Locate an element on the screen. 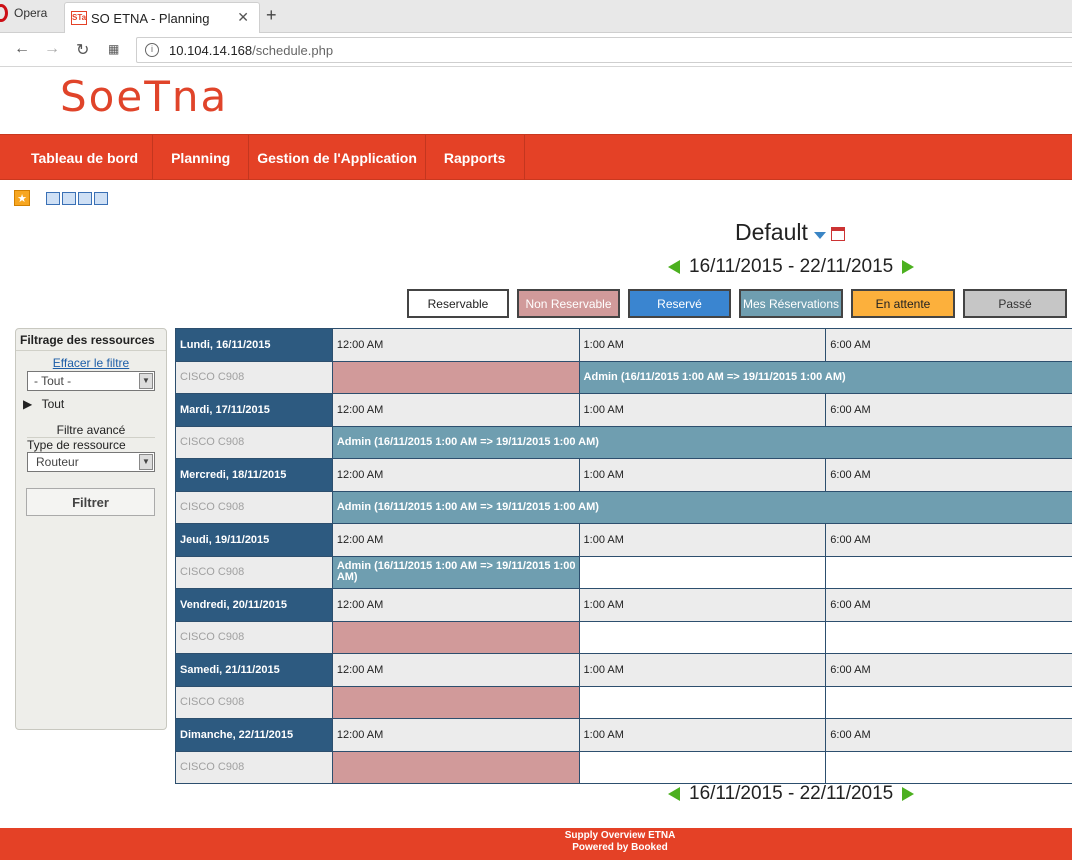 This screenshot has height=860, width=1072. soetna-logo: SoeTna is located at coordinates (144, 96).